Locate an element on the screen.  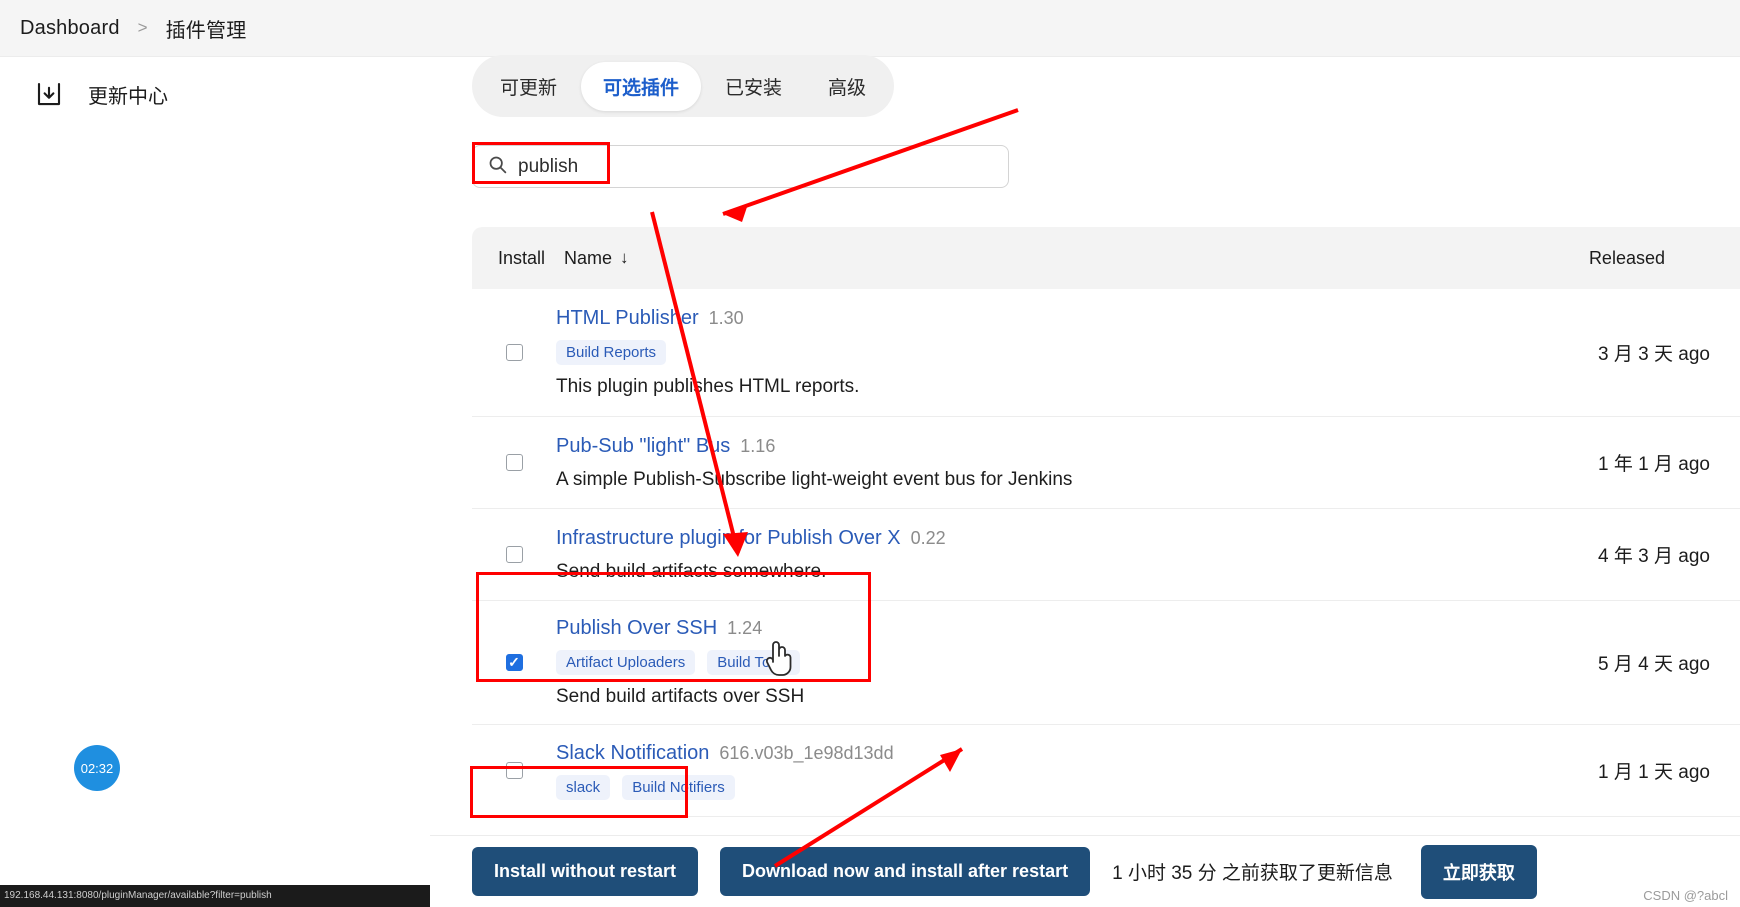
plugin-tag: Build Reports is located at coordinates (611, 352).